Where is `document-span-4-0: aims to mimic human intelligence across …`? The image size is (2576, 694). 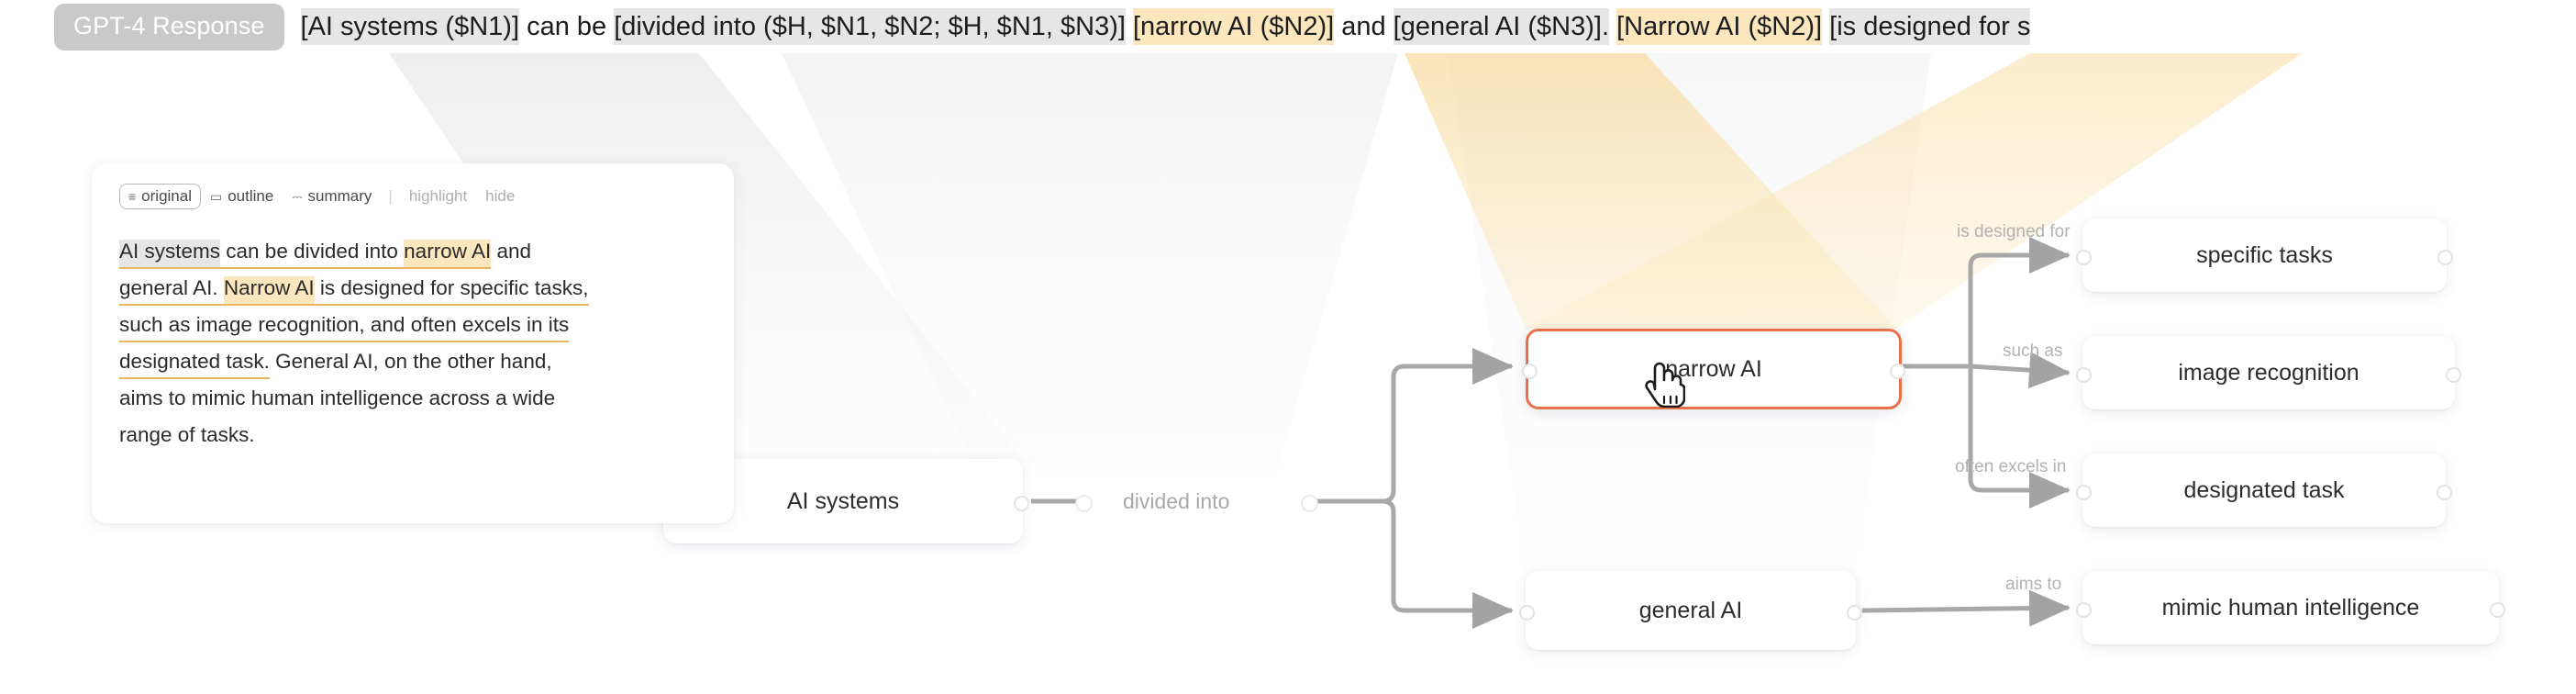 document-span-4-0: aims to mimic human intelligence across … is located at coordinates (337, 398).